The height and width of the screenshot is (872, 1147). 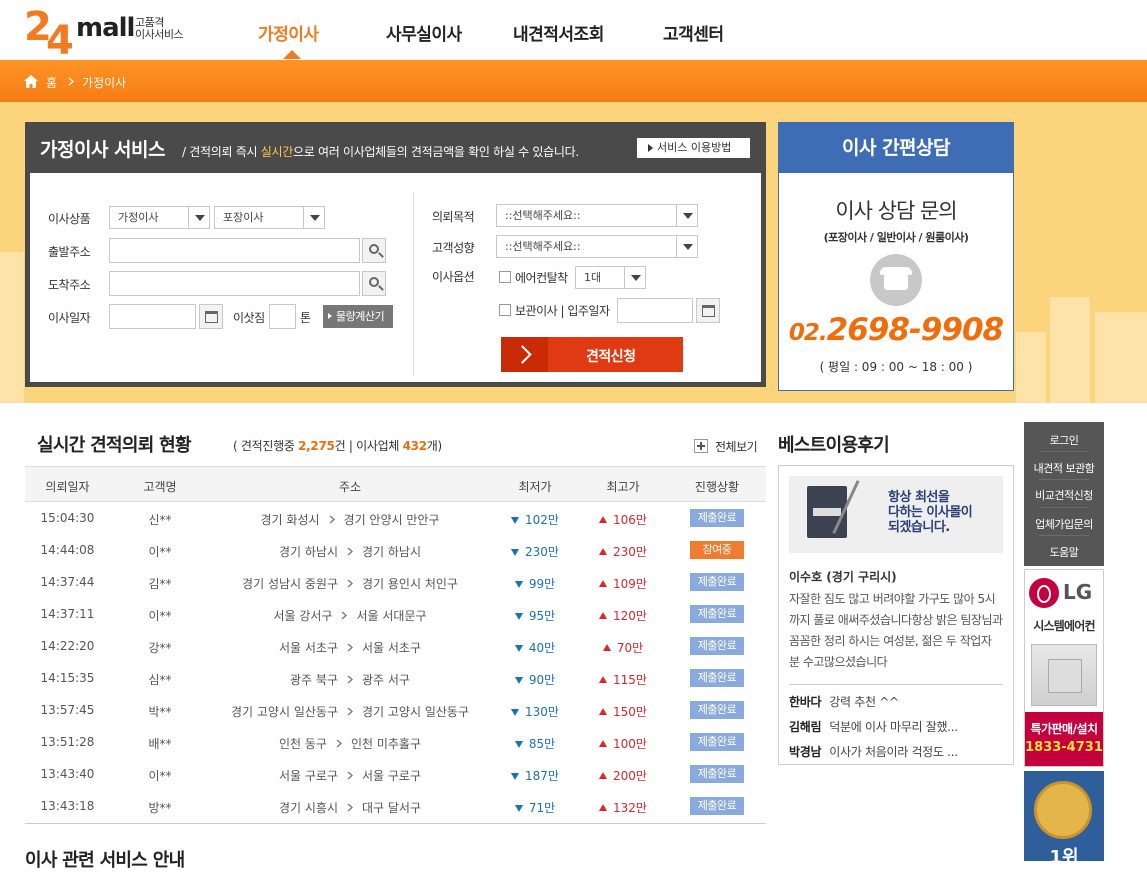 What do you see at coordinates (844, 701) in the screenshot?
I see `review-item: 한바다 강력 추천 ^^` at bounding box center [844, 701].